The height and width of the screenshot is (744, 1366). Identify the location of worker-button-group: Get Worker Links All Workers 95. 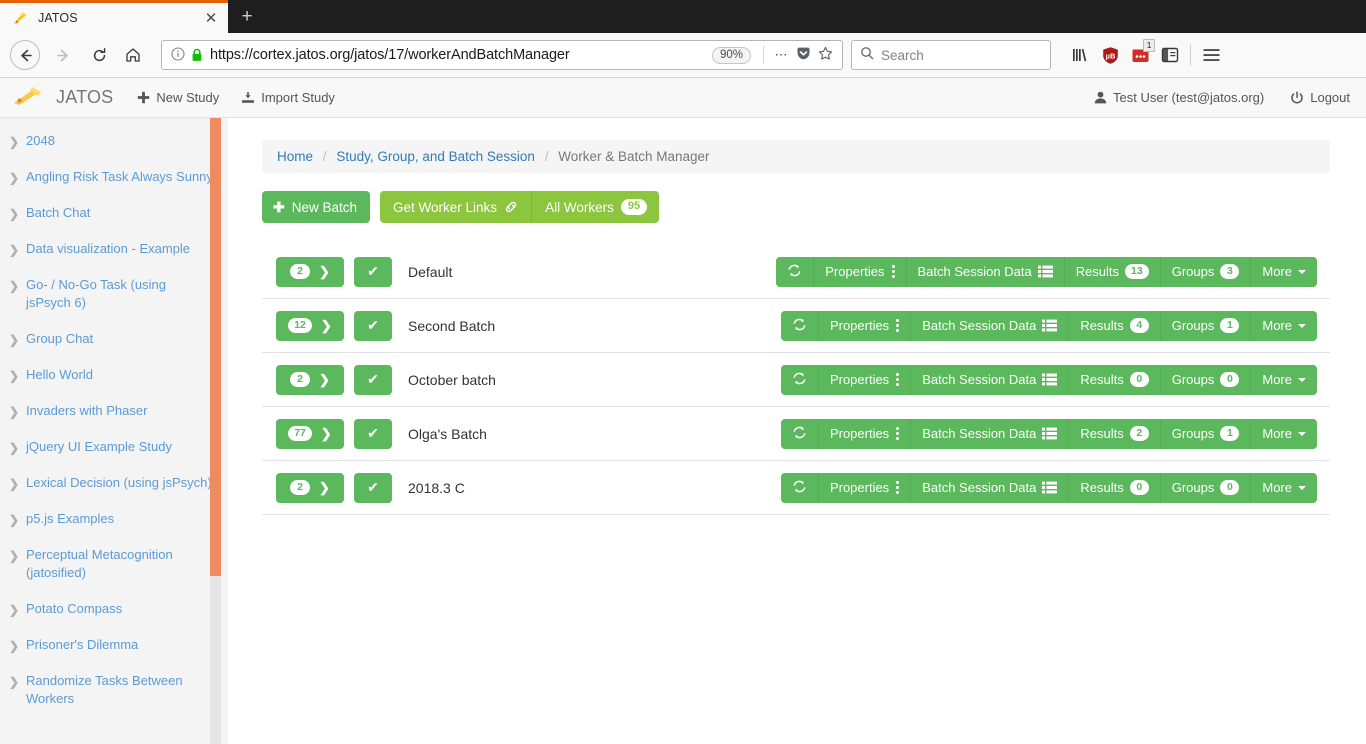
(520, 207).